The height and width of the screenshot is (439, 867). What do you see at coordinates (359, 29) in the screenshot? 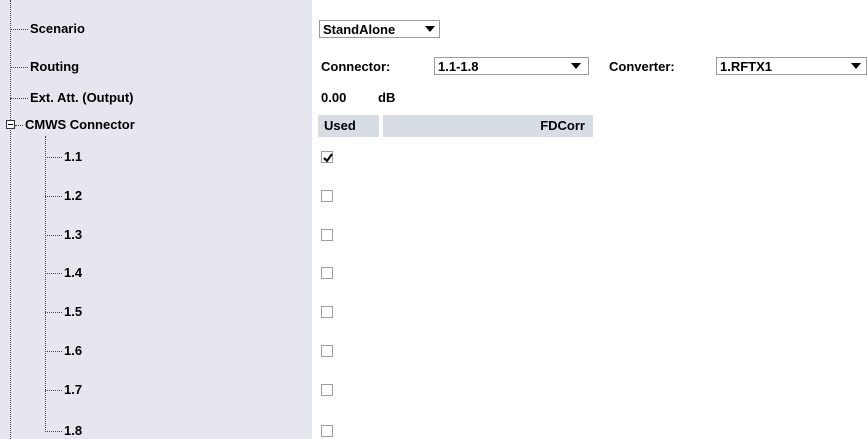
I see `scenario-value: StandAlone` at bounding box center [359, 29].